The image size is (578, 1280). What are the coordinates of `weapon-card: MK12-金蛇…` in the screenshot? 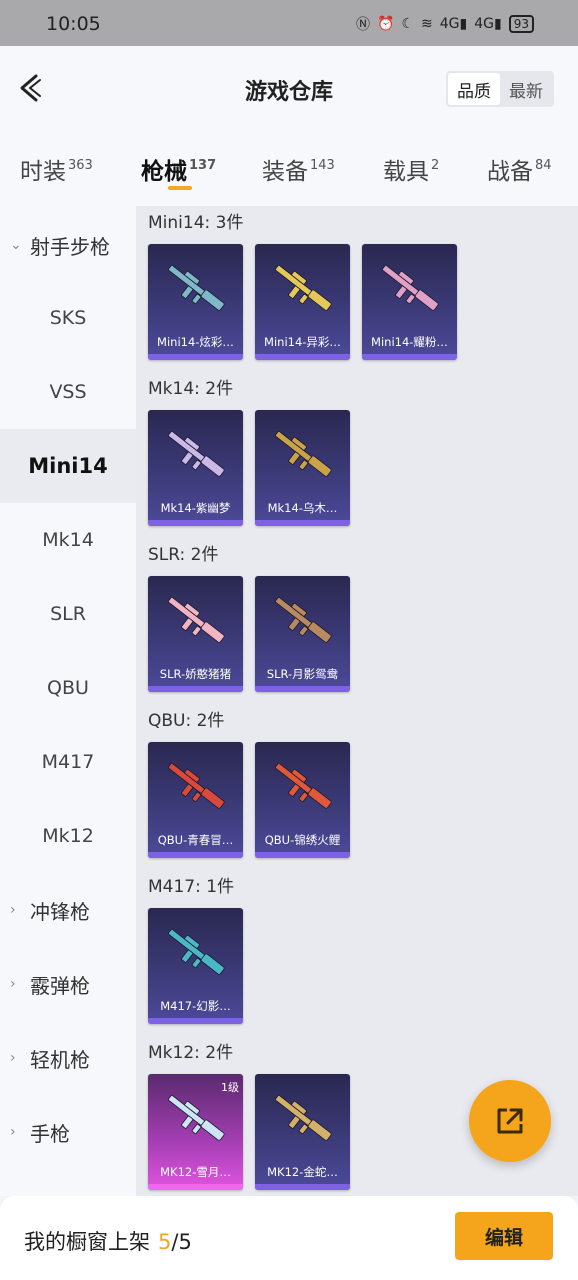 It's located at (302, 1132).